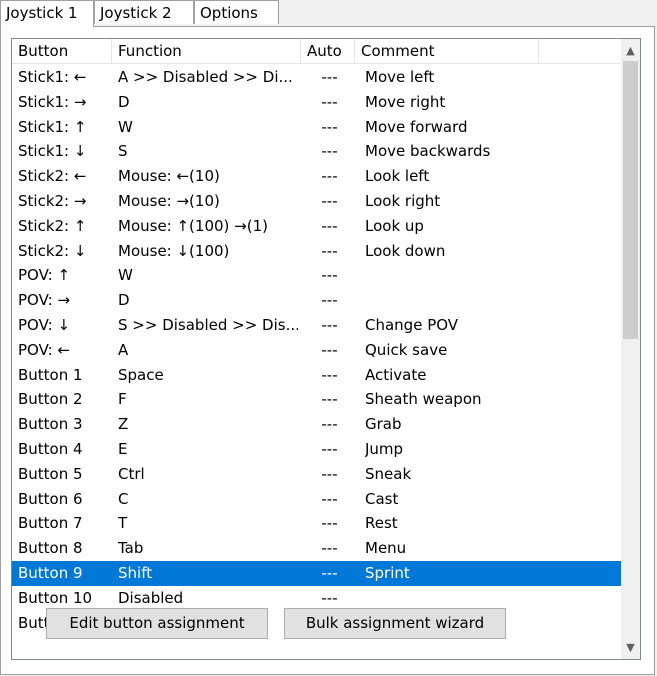 This screenshot has width=657, height=676. Describe the element at coordinates (316, 424) in the screenshot. I see `table-row: Button 3 Z --- Grab` at that location.